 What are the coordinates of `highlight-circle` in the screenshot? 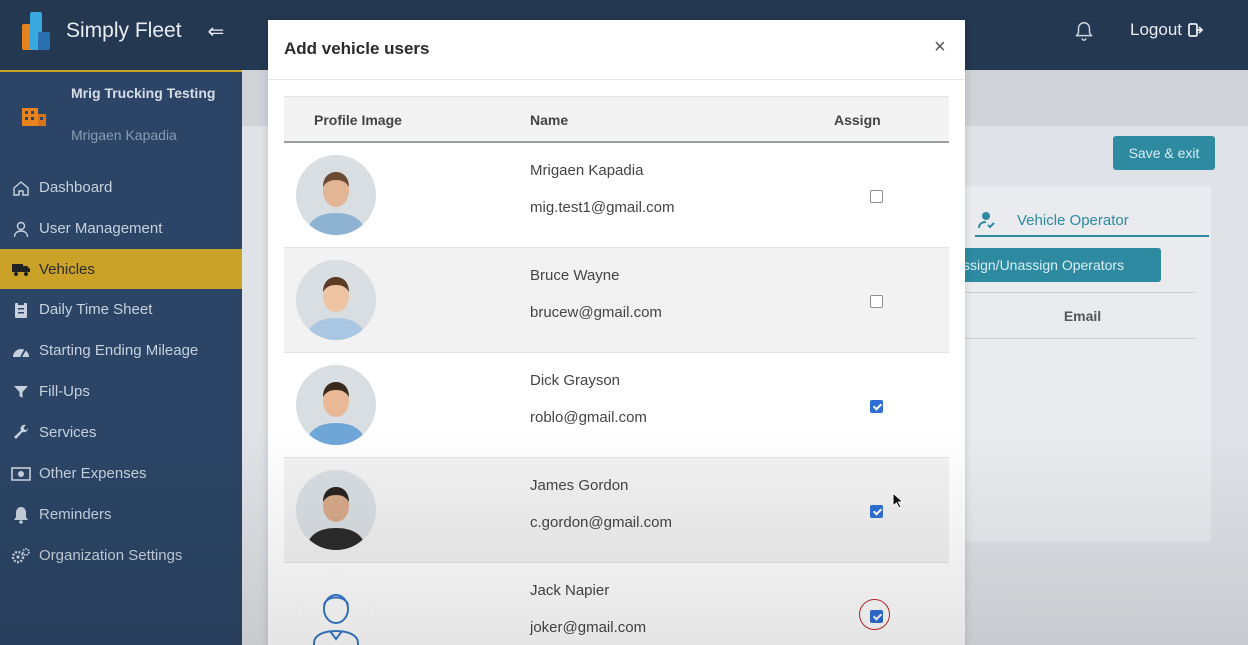 It's located at (874, 614).